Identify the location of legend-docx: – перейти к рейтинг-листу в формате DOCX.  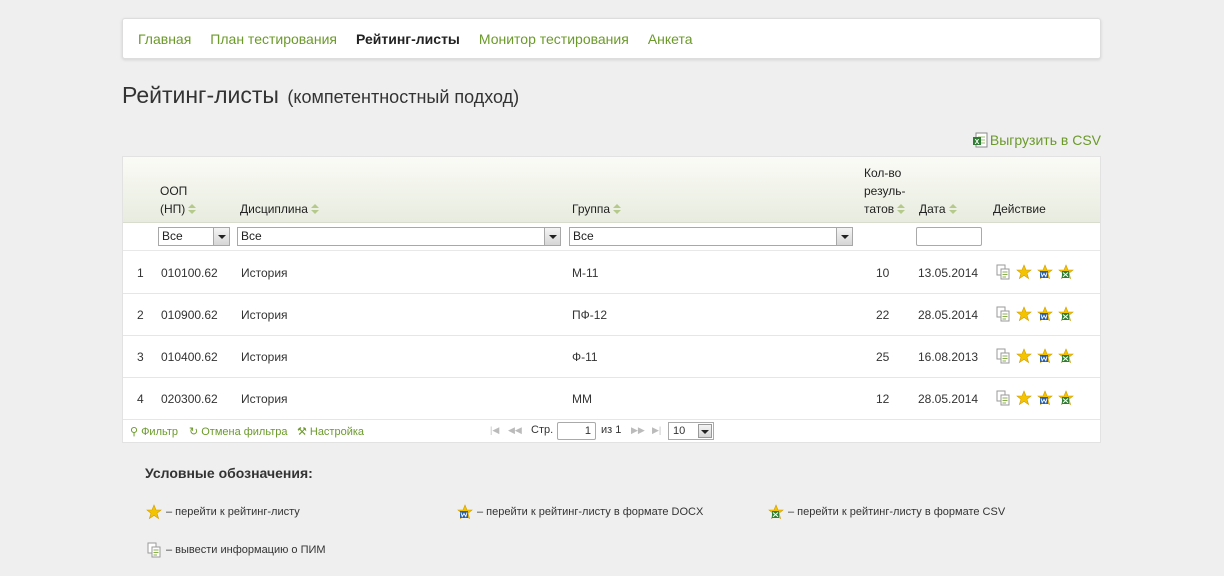
(580, 512).